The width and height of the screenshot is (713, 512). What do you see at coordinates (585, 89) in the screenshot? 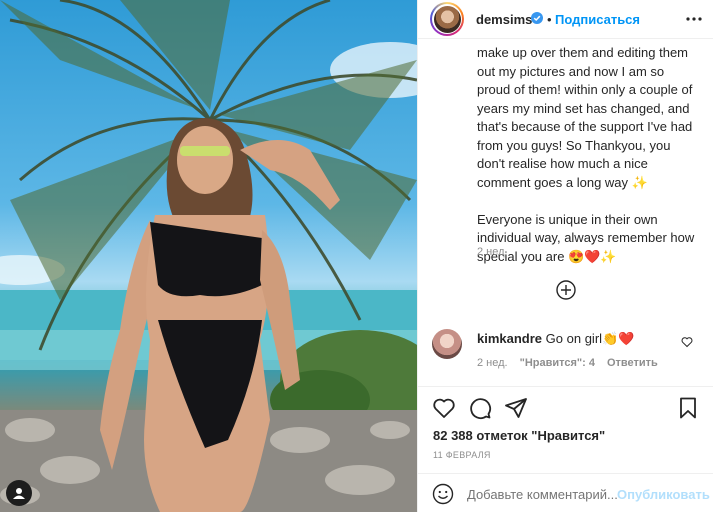
I see `caption-line: proud of them! within only a couple of` at bounding box center [585, 89].